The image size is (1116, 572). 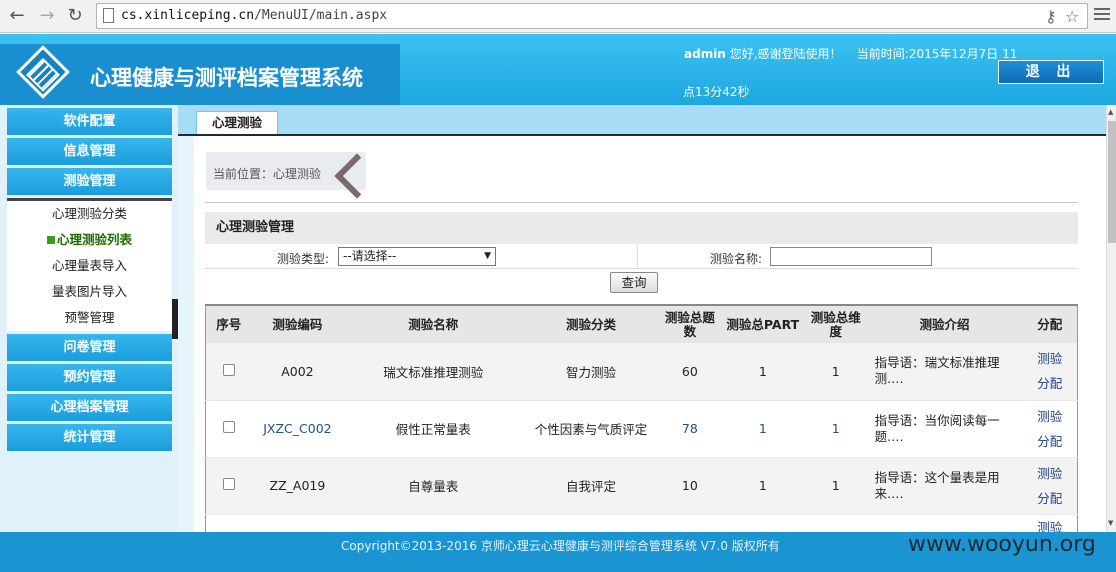 What do you see at coordinates (591, 486) in the screenshot?
I see `cell-category: 自我评定` at bounding box center [591, 486].